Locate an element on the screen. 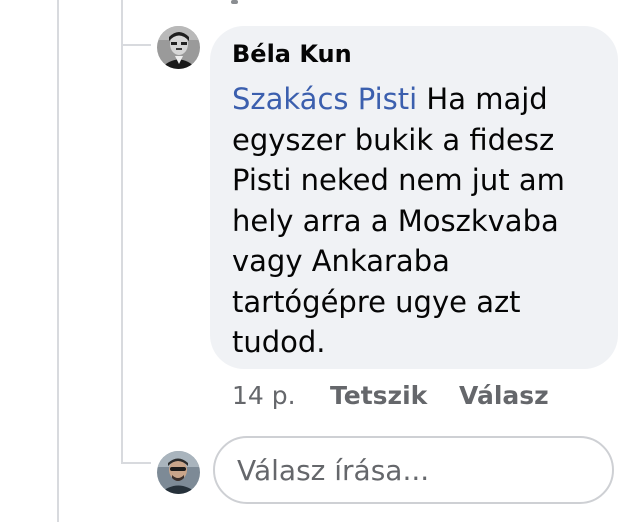 The image size is (640, 522). commenter-avatar is located at coordinates (178, 47).